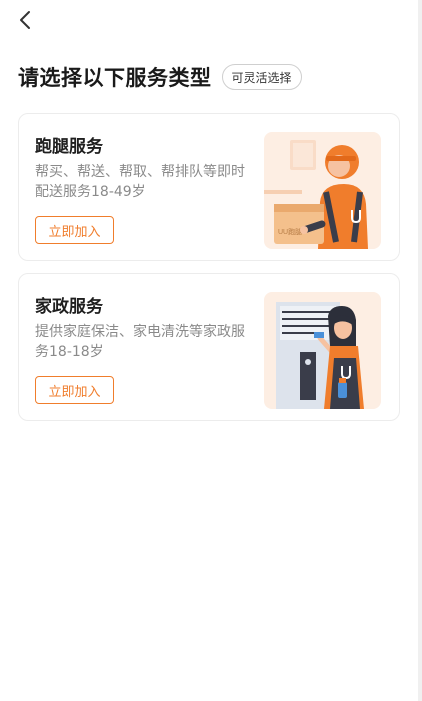 Image resolution: width=422 pixels, height=701 pixels. What do you see at coordinates (74, 390) in the screenshot?
I see `join-housekeeping-button: 立即加入` at bounding box center [74, 390].